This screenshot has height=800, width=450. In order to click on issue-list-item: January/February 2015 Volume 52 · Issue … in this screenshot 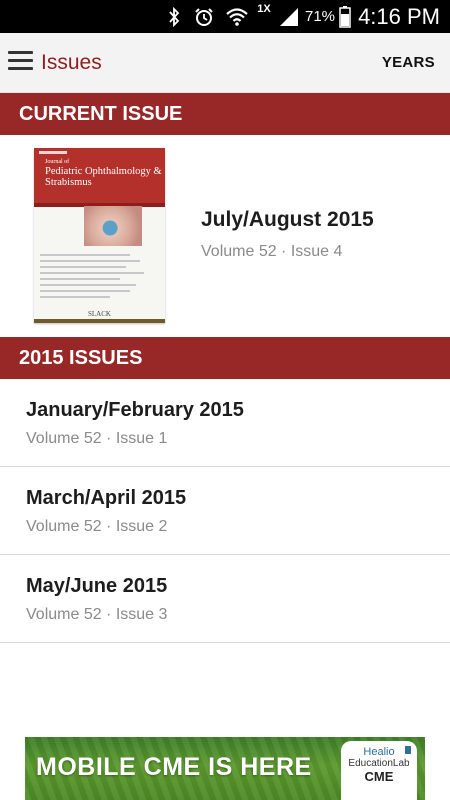, I will do `click(225, 423)`.